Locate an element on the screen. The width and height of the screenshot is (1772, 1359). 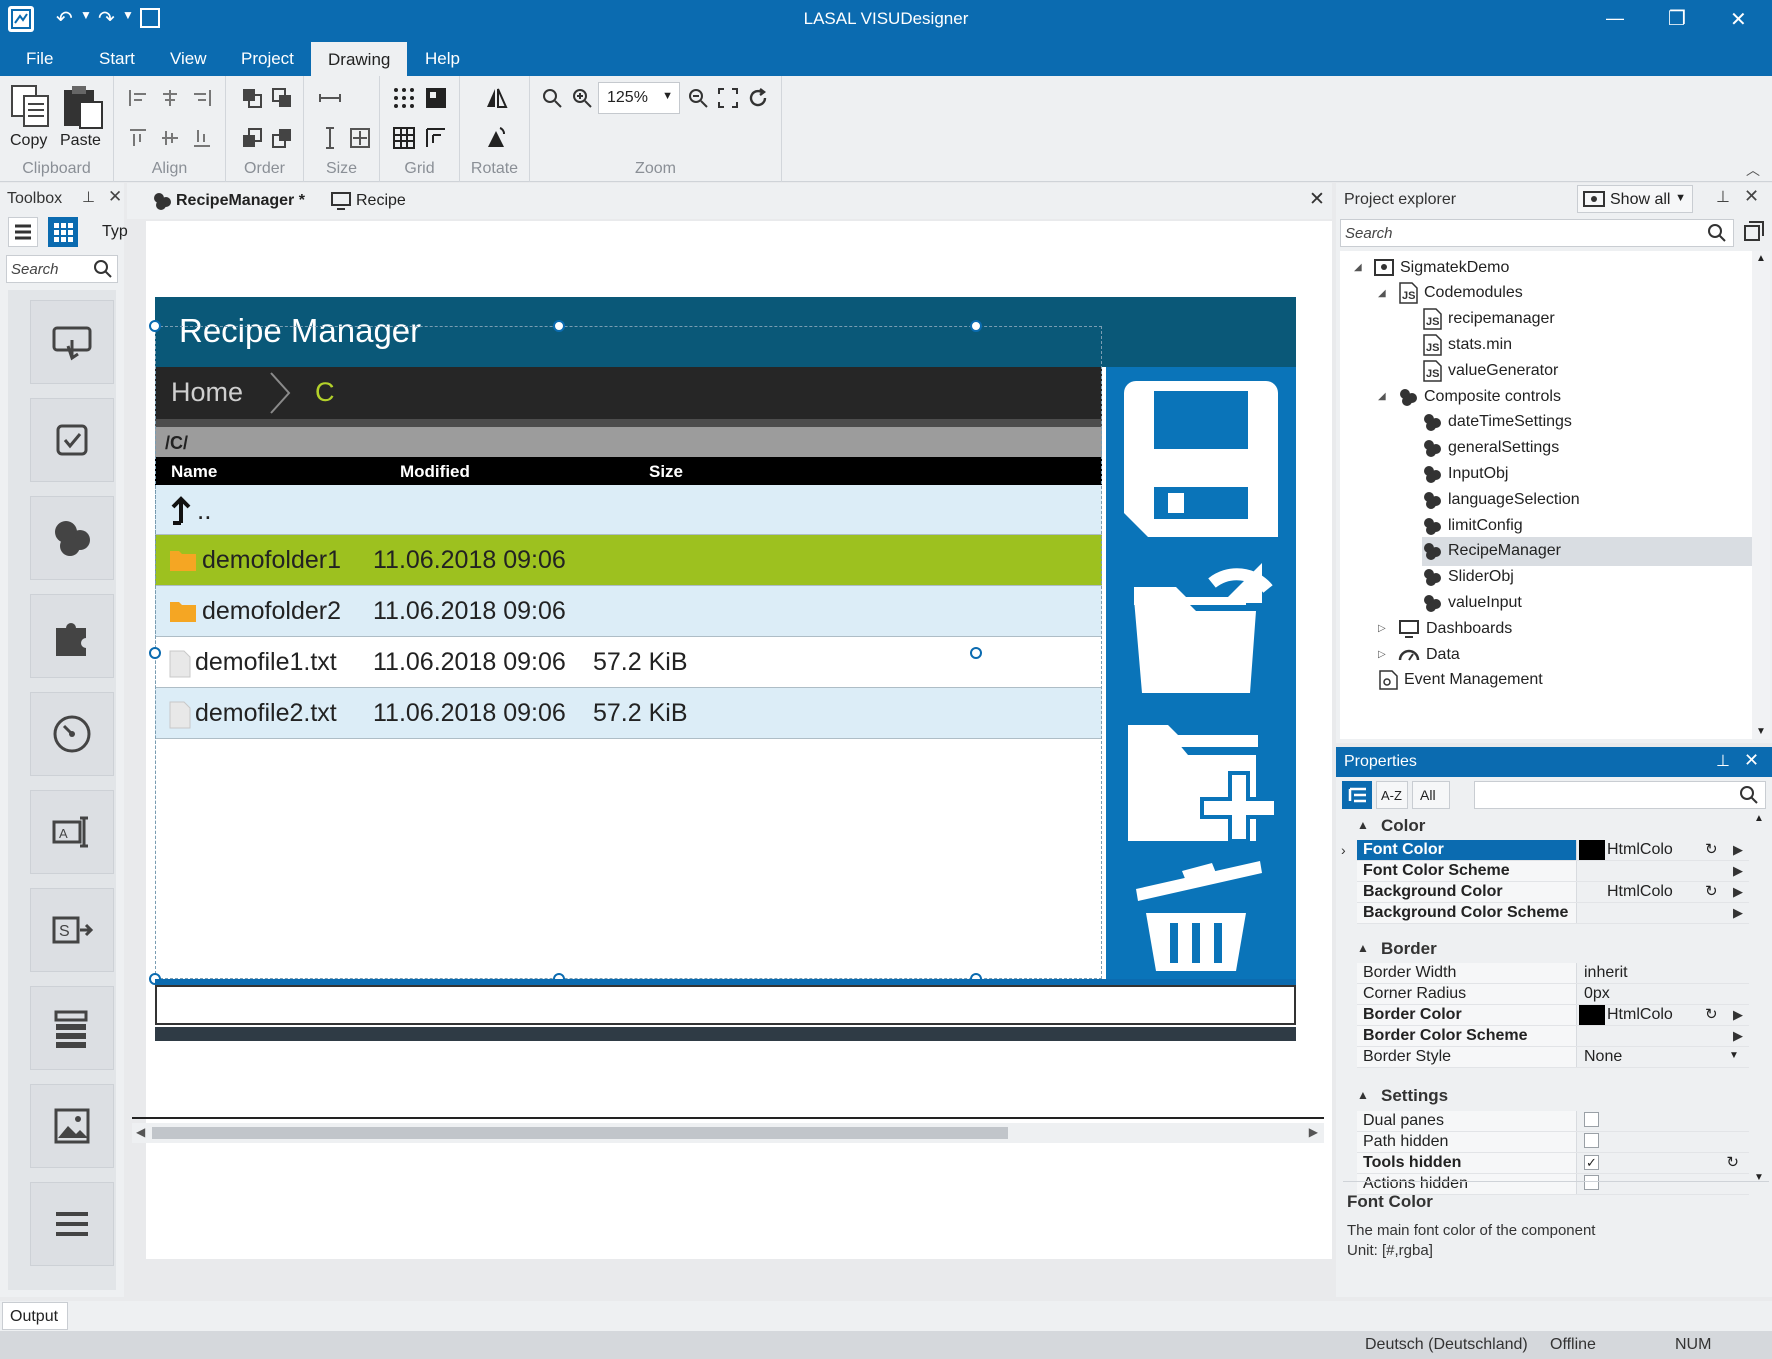
properties-scrollbar: ▲ ▼ is located at coordinates (1759, 998).